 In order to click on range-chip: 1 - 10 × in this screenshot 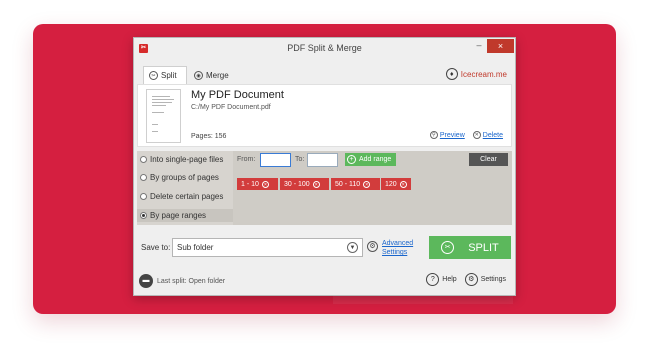, I will do `click(257, 184)`.